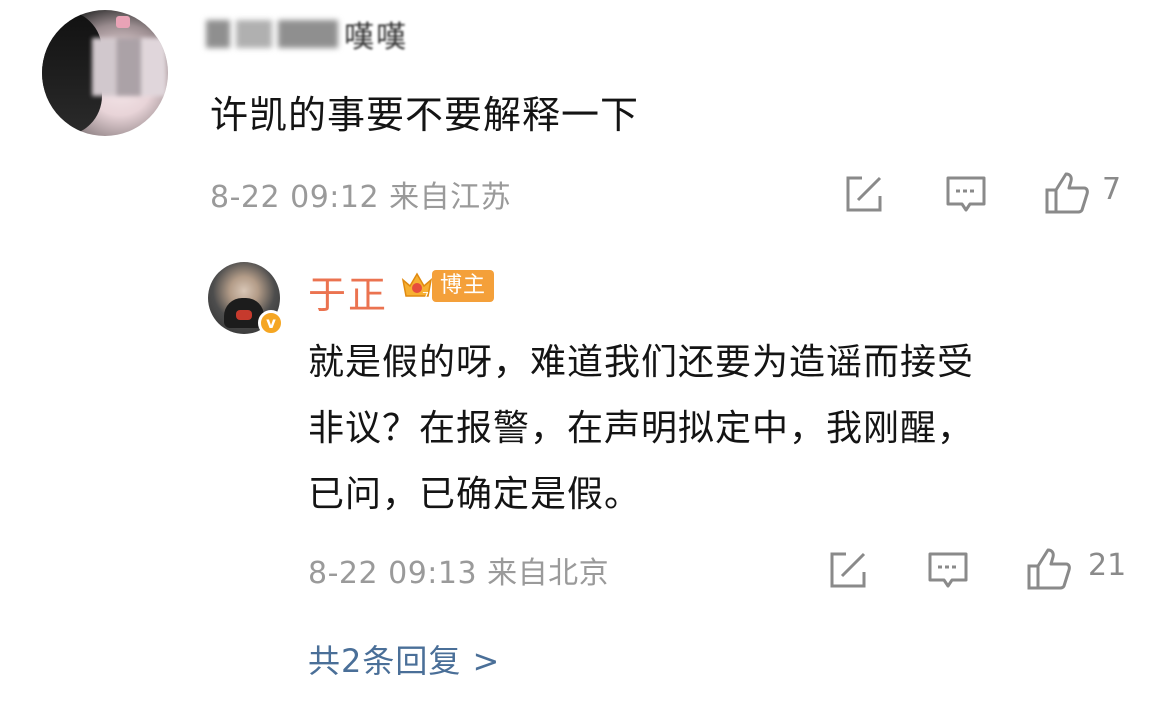 Image resolution: width=1170 pixels, height=712 pixels. I want to click on reply-text-line: 就是假的呀，难道我们还要为造谣而接受, so click(641, 362).